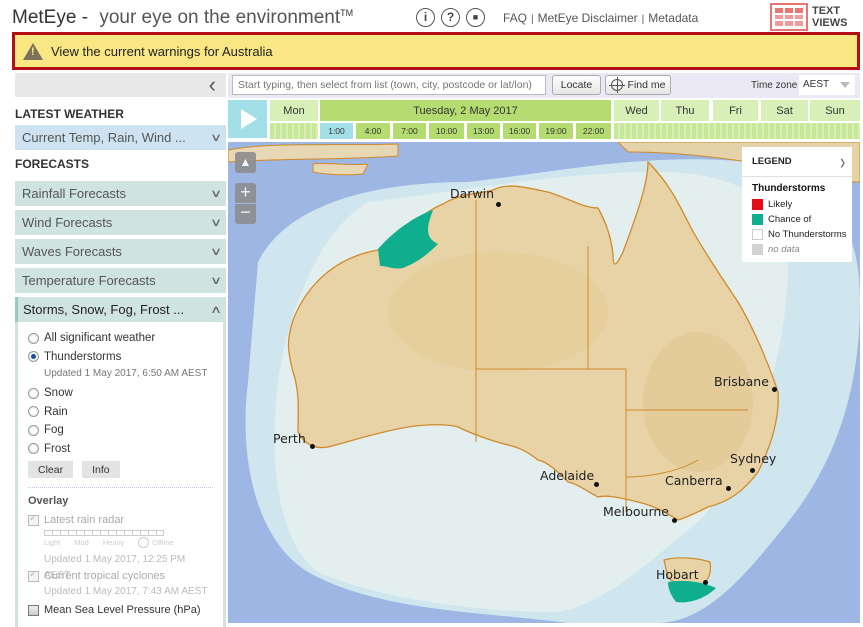  What do you see at coordinates (120, 222) in the screenshot?
I see `sidebar-item-wind: Wind Forecasts ∨` at bounding box center [120, 222].